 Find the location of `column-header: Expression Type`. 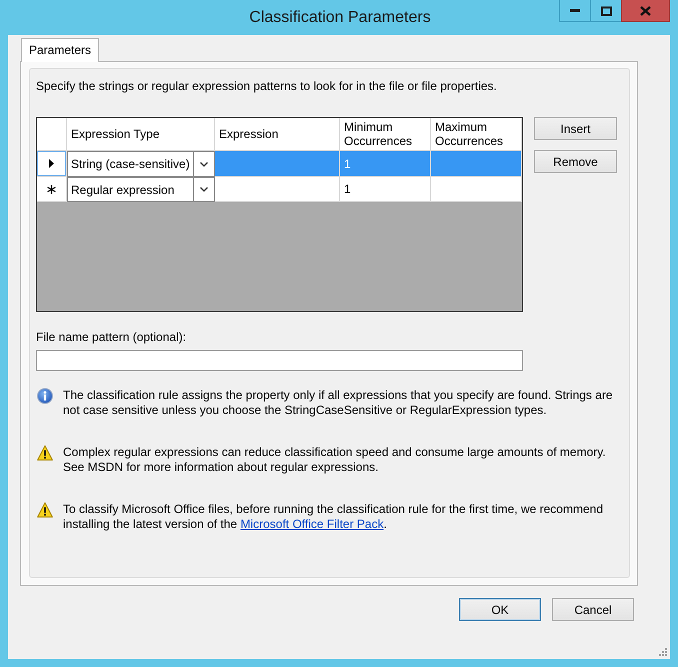

column-header: Expression Type is located at coordinates (141, 134).